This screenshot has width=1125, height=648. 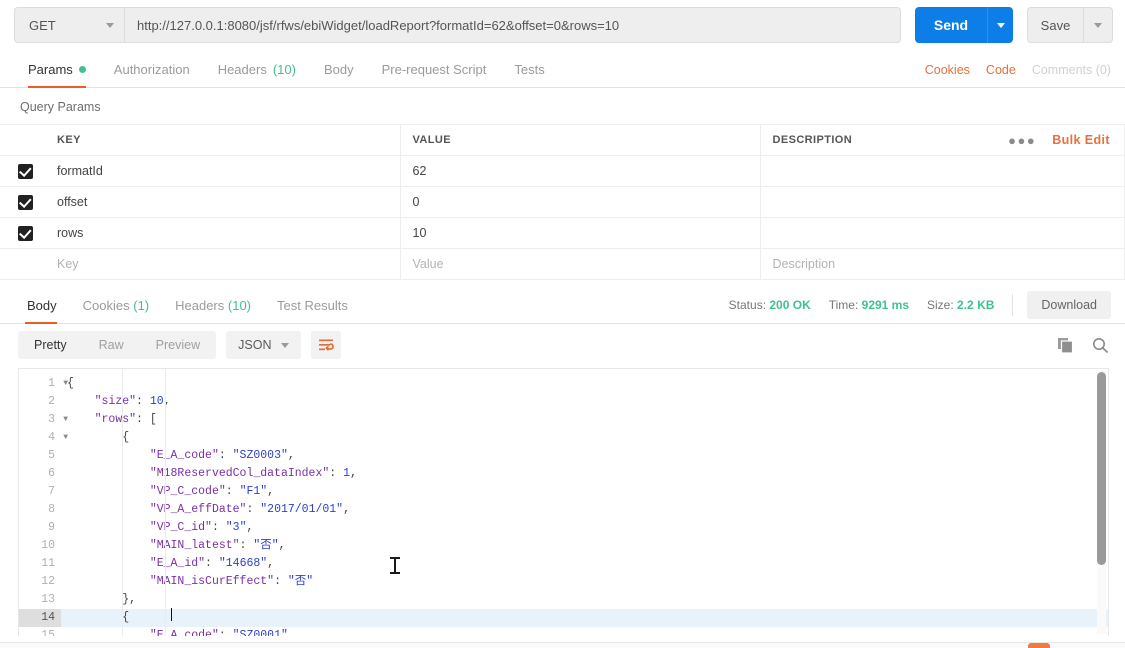 What do you see at coordinates (338, 69) in the screenshot?
I see `tab-label: Body` at bounding box center [338, 69].